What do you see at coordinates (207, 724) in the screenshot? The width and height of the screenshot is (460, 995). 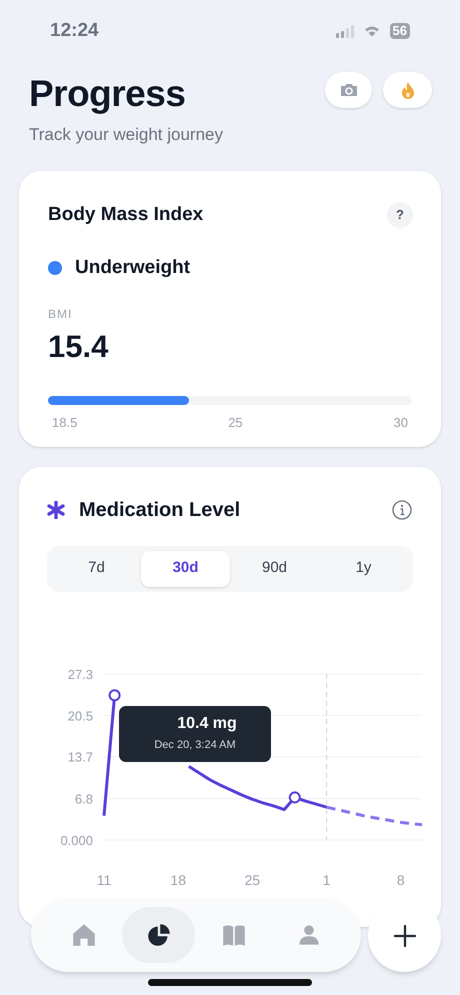 I see `tooltip-value: 10.4 mg` at bounding box center [207, 724].